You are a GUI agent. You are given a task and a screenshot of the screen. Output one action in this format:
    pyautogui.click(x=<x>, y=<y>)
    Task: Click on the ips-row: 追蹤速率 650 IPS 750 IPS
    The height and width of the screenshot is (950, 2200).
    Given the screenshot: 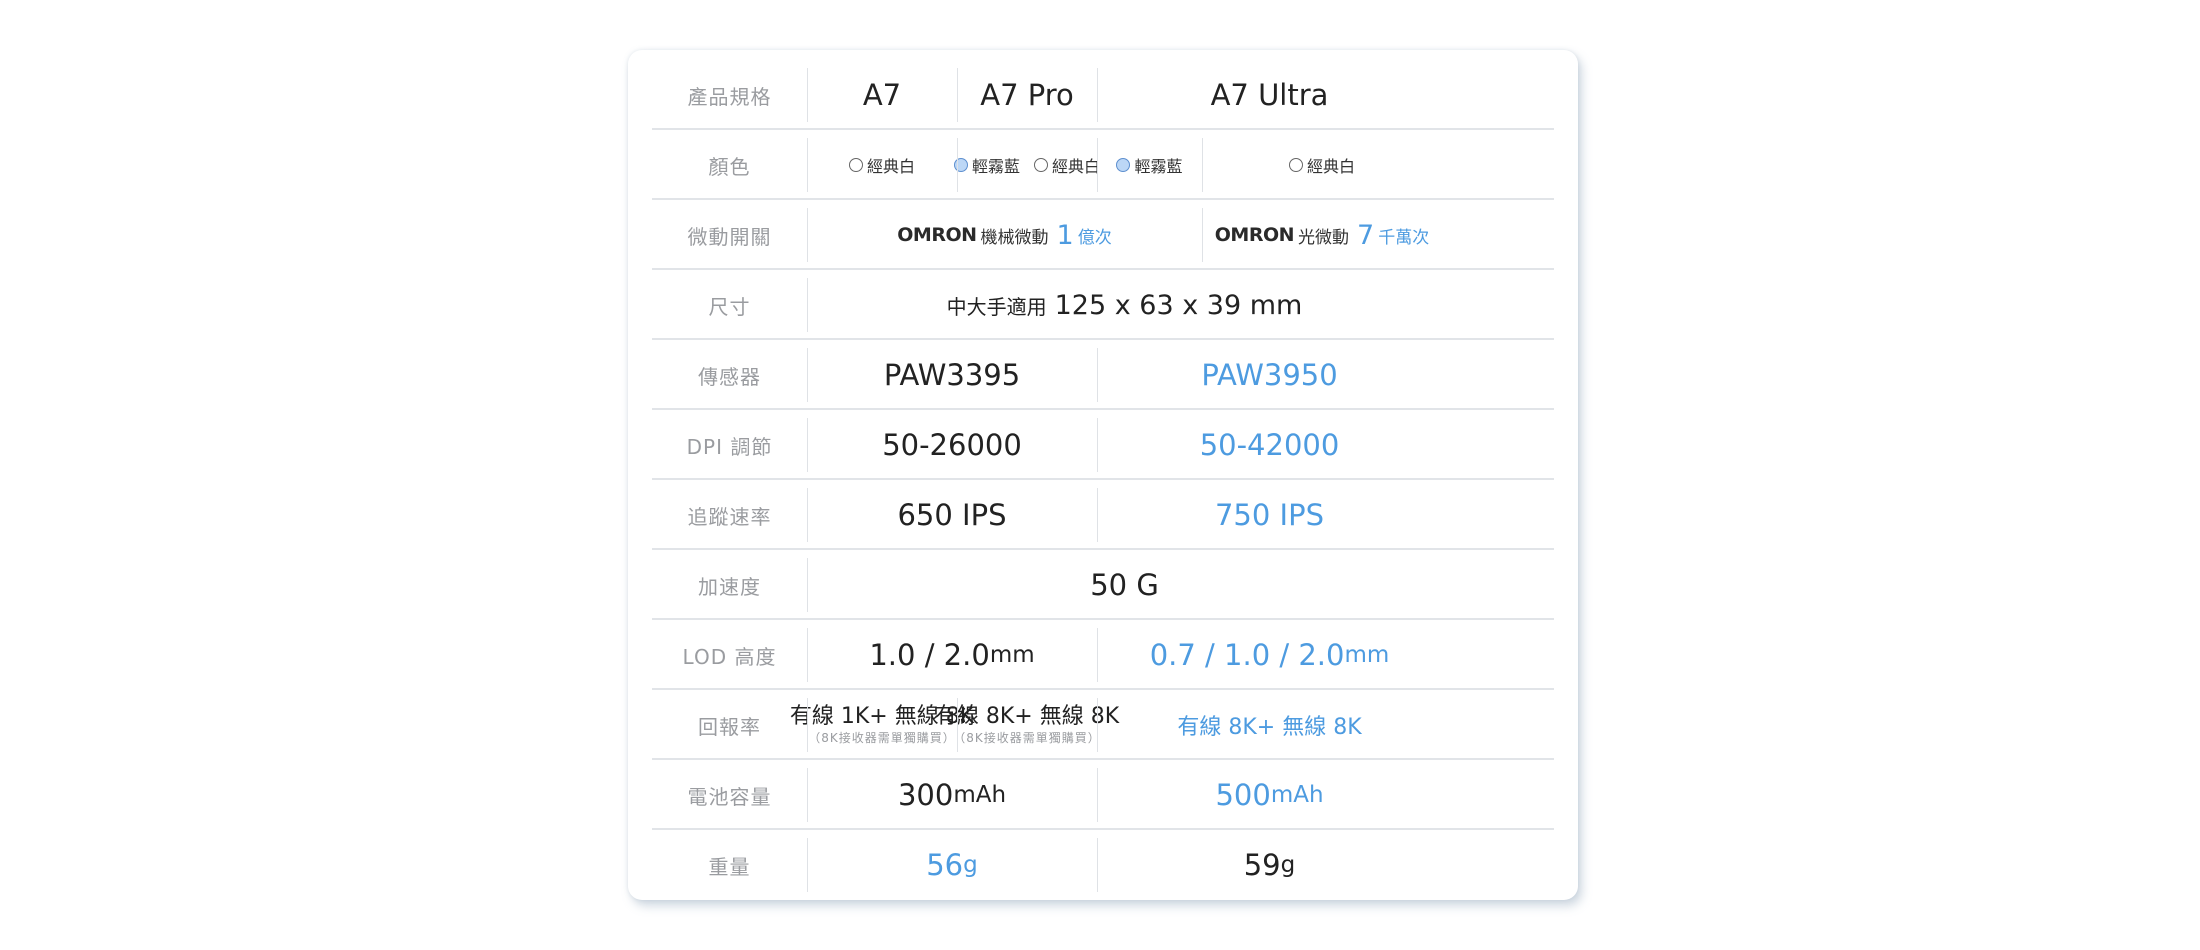 What is the action you would take?
    pyautogui.click(x=1103, y=515)
    